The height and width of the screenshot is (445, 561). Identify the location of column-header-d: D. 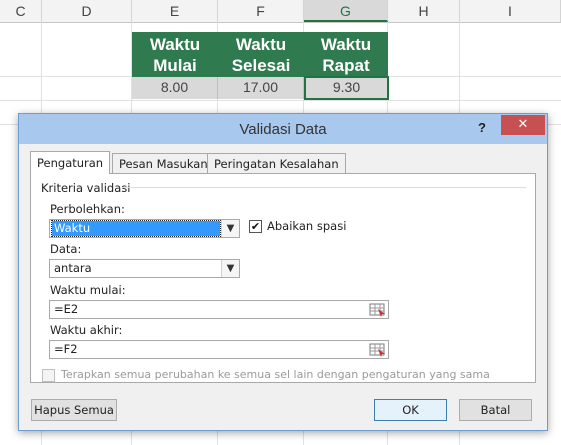
(87, 11).